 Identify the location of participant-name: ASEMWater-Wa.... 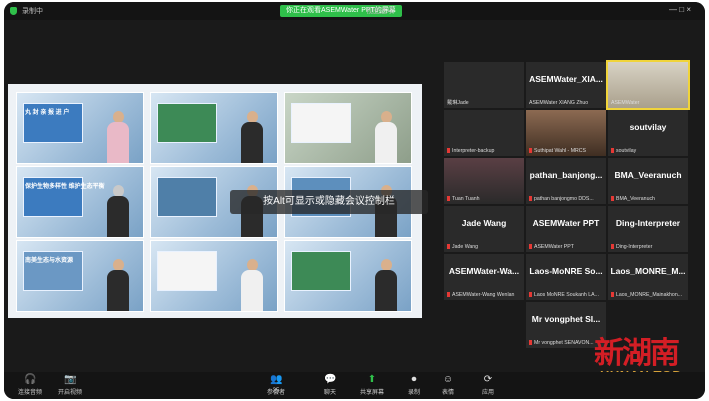
(484, 271).